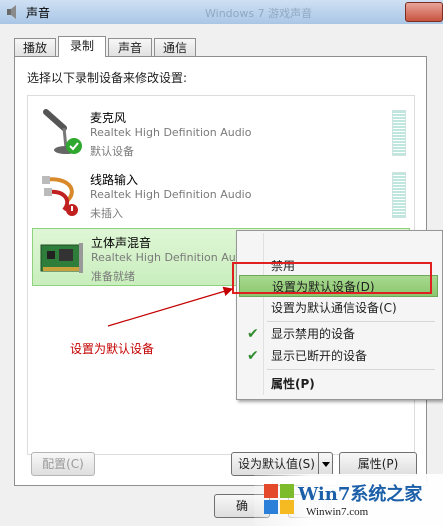 Image resolution: width=443 pixels, height=526 pixels. Describe the element at coordinates (360, 494) in the screenshot. I see `watermark-brand: Win7系统之家` at that location.